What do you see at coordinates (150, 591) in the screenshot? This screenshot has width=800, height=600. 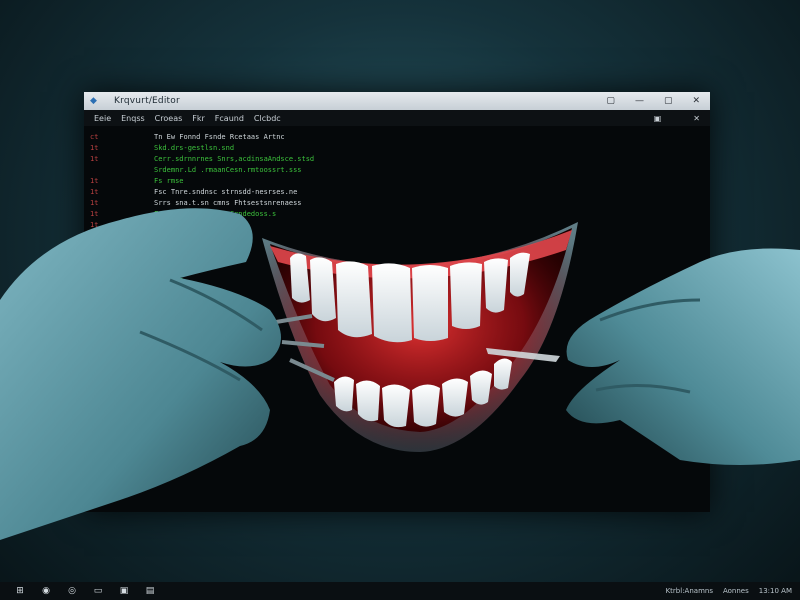 I see `file-icon: ▤` at bounding box center [150, 591].